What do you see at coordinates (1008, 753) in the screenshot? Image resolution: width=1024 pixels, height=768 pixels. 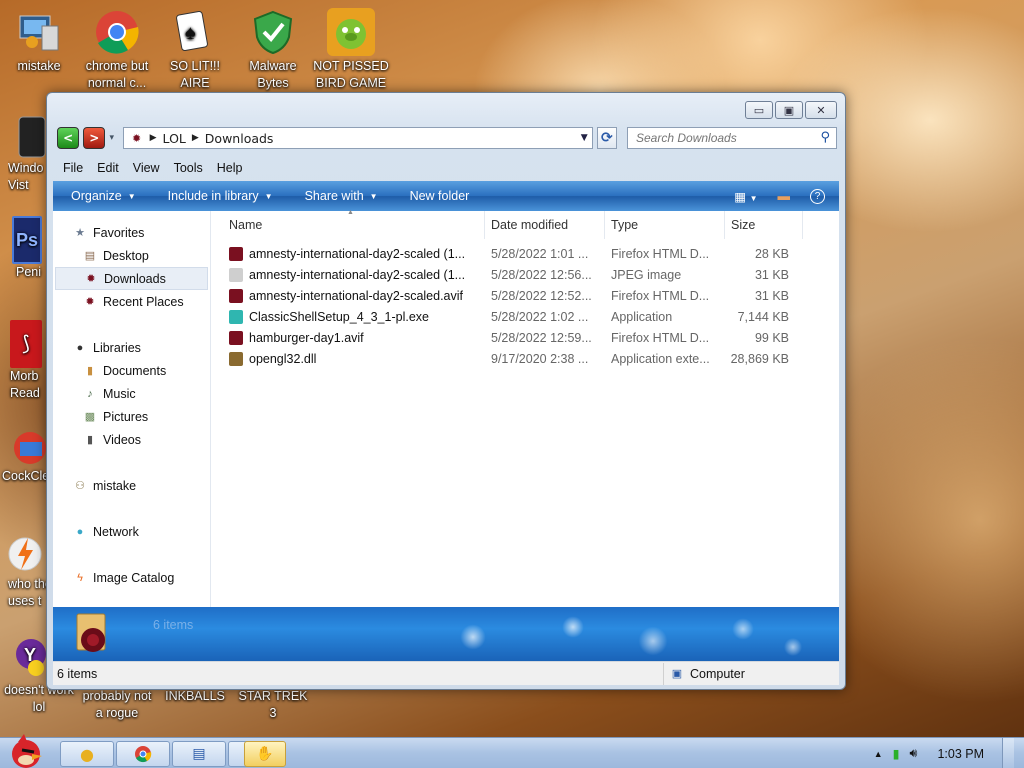 I see `show-desktop-button` at bounding box center [1008, 753].